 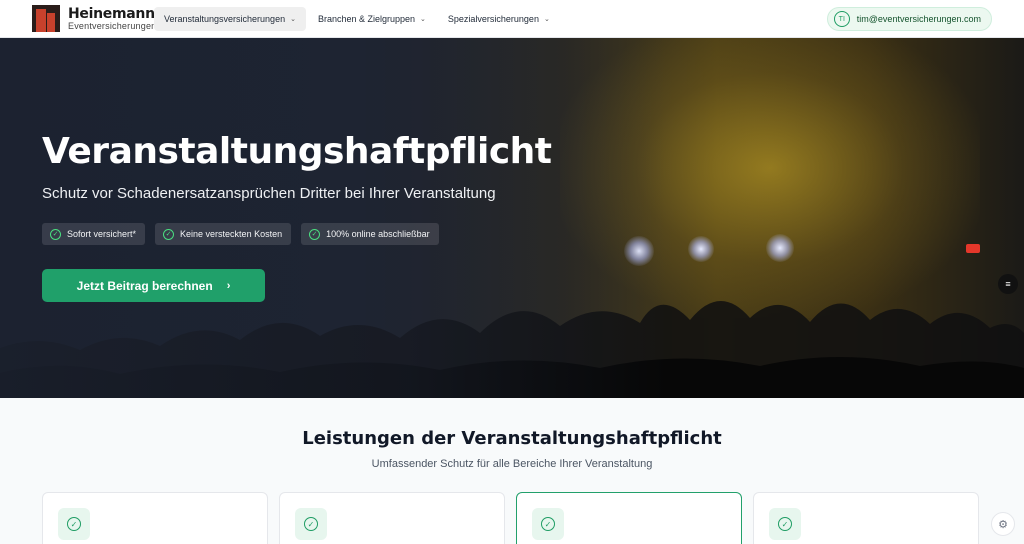 I want to click on benefit-badge: ✓ Sofort versichert*, so click(x=94, y=234).